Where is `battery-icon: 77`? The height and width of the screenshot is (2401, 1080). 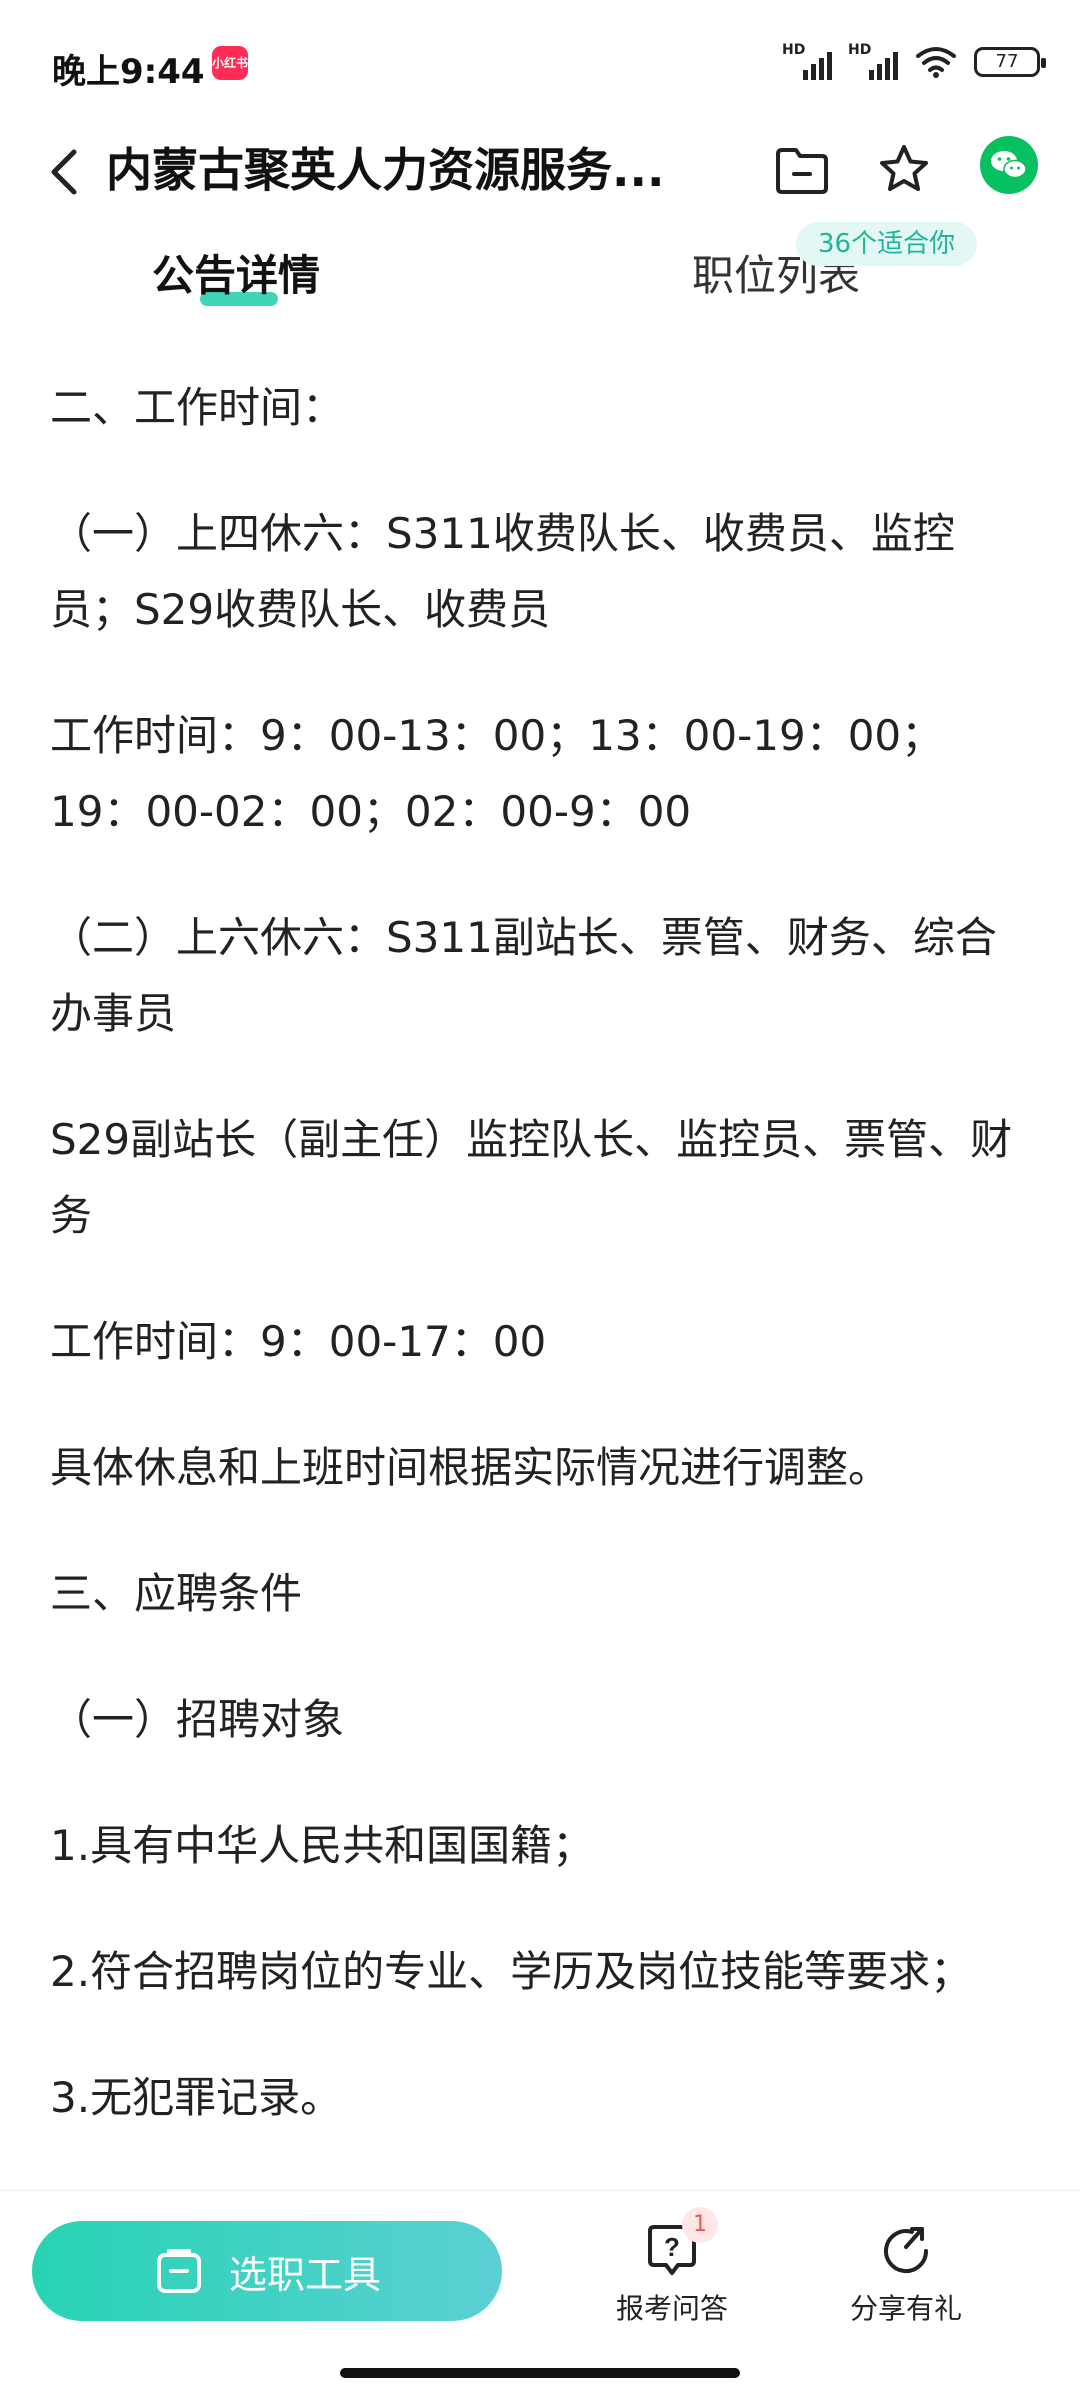 battery-icon: 77 is located at coordinates (1010, 62).